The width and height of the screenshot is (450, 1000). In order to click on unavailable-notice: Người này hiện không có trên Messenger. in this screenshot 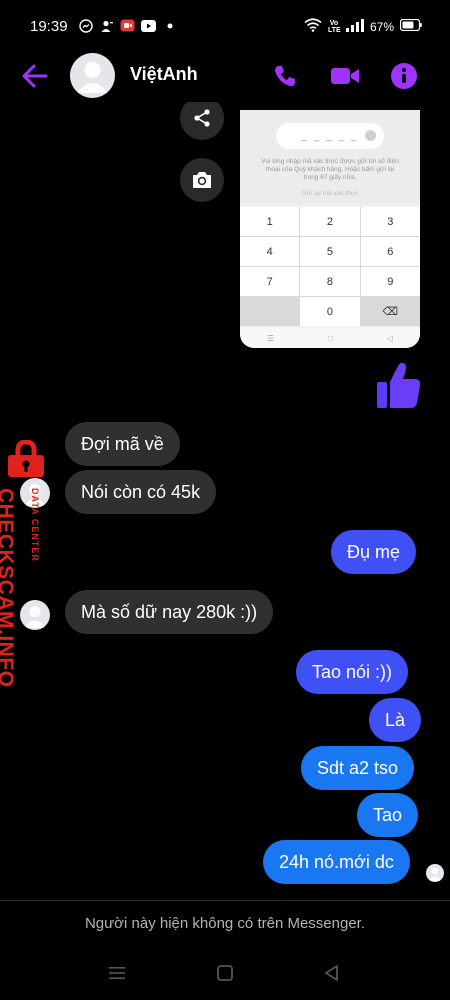, I will do `click(225, 923)`.